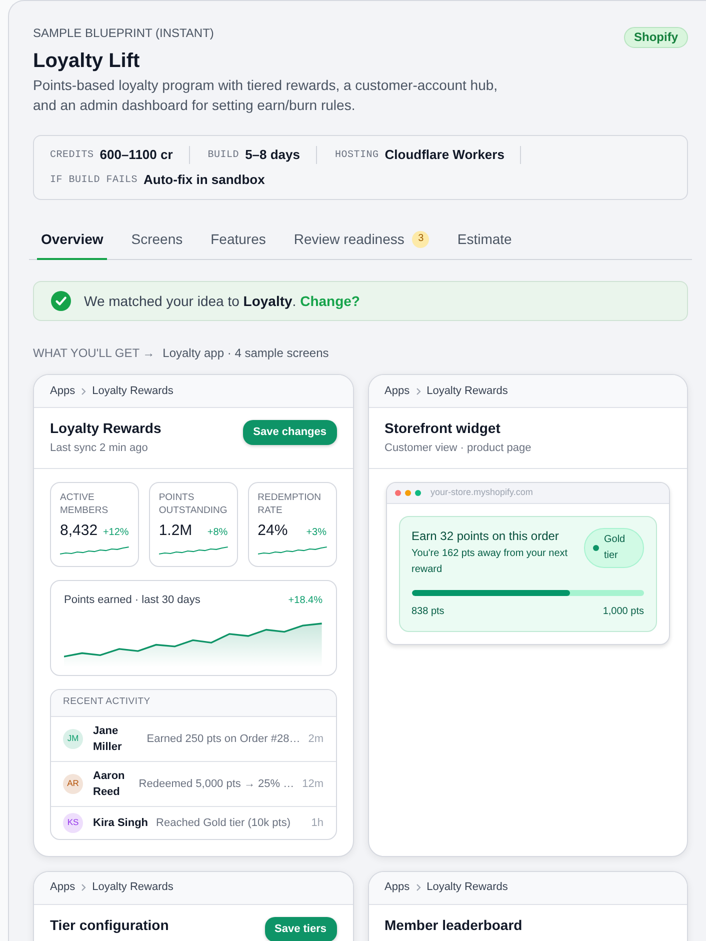 This screenshot has height=941, width=706. What do you see at coordinates (656, 37) in the screenshot?
I see `platform-badge: Shopify` at bounding box center [656, 37].